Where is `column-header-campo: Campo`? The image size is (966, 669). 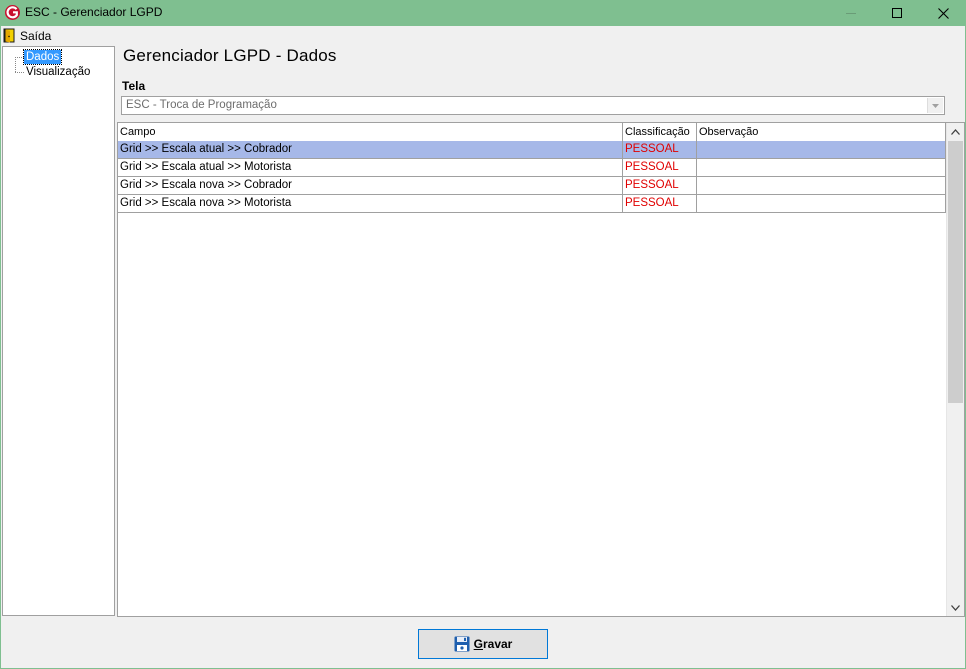 column-header-campo: Campo is located at coordinates (370, 132).